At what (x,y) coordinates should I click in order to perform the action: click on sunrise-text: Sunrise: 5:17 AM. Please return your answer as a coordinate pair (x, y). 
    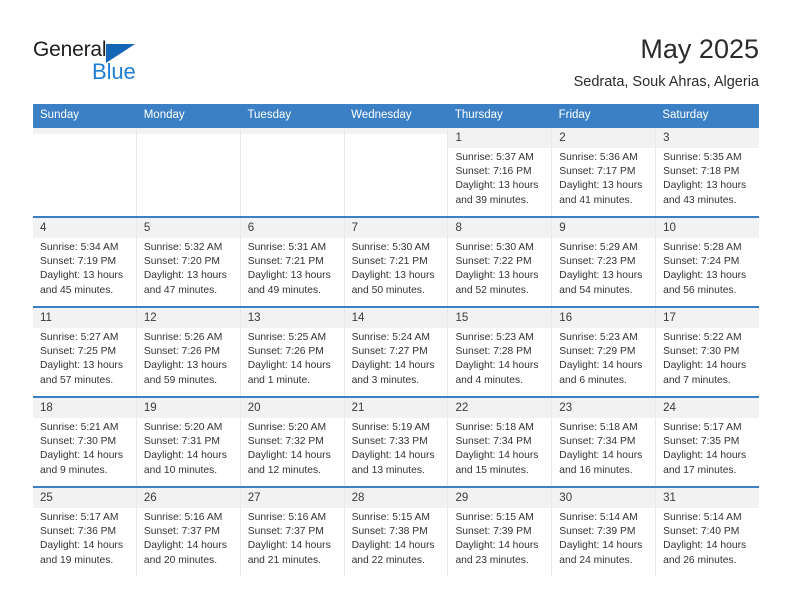
    Looking at the image, I should click on (702, 427).